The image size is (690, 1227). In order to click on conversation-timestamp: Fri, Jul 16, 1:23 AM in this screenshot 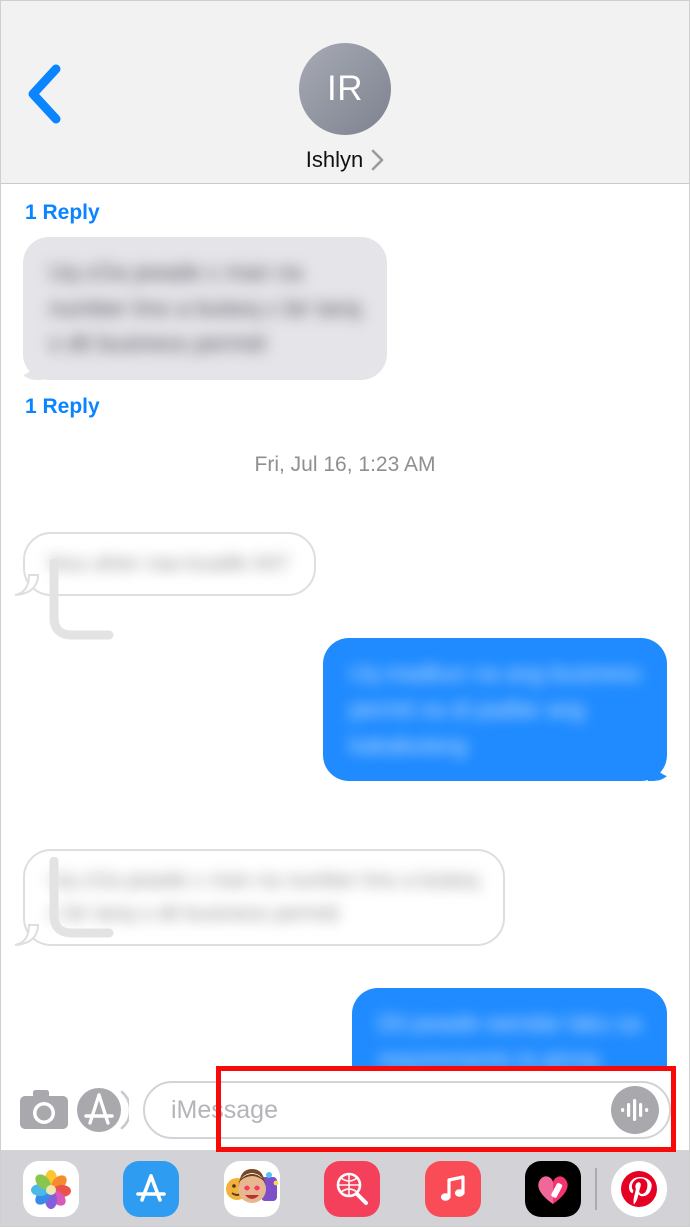, I will do `click(345, 464)`.